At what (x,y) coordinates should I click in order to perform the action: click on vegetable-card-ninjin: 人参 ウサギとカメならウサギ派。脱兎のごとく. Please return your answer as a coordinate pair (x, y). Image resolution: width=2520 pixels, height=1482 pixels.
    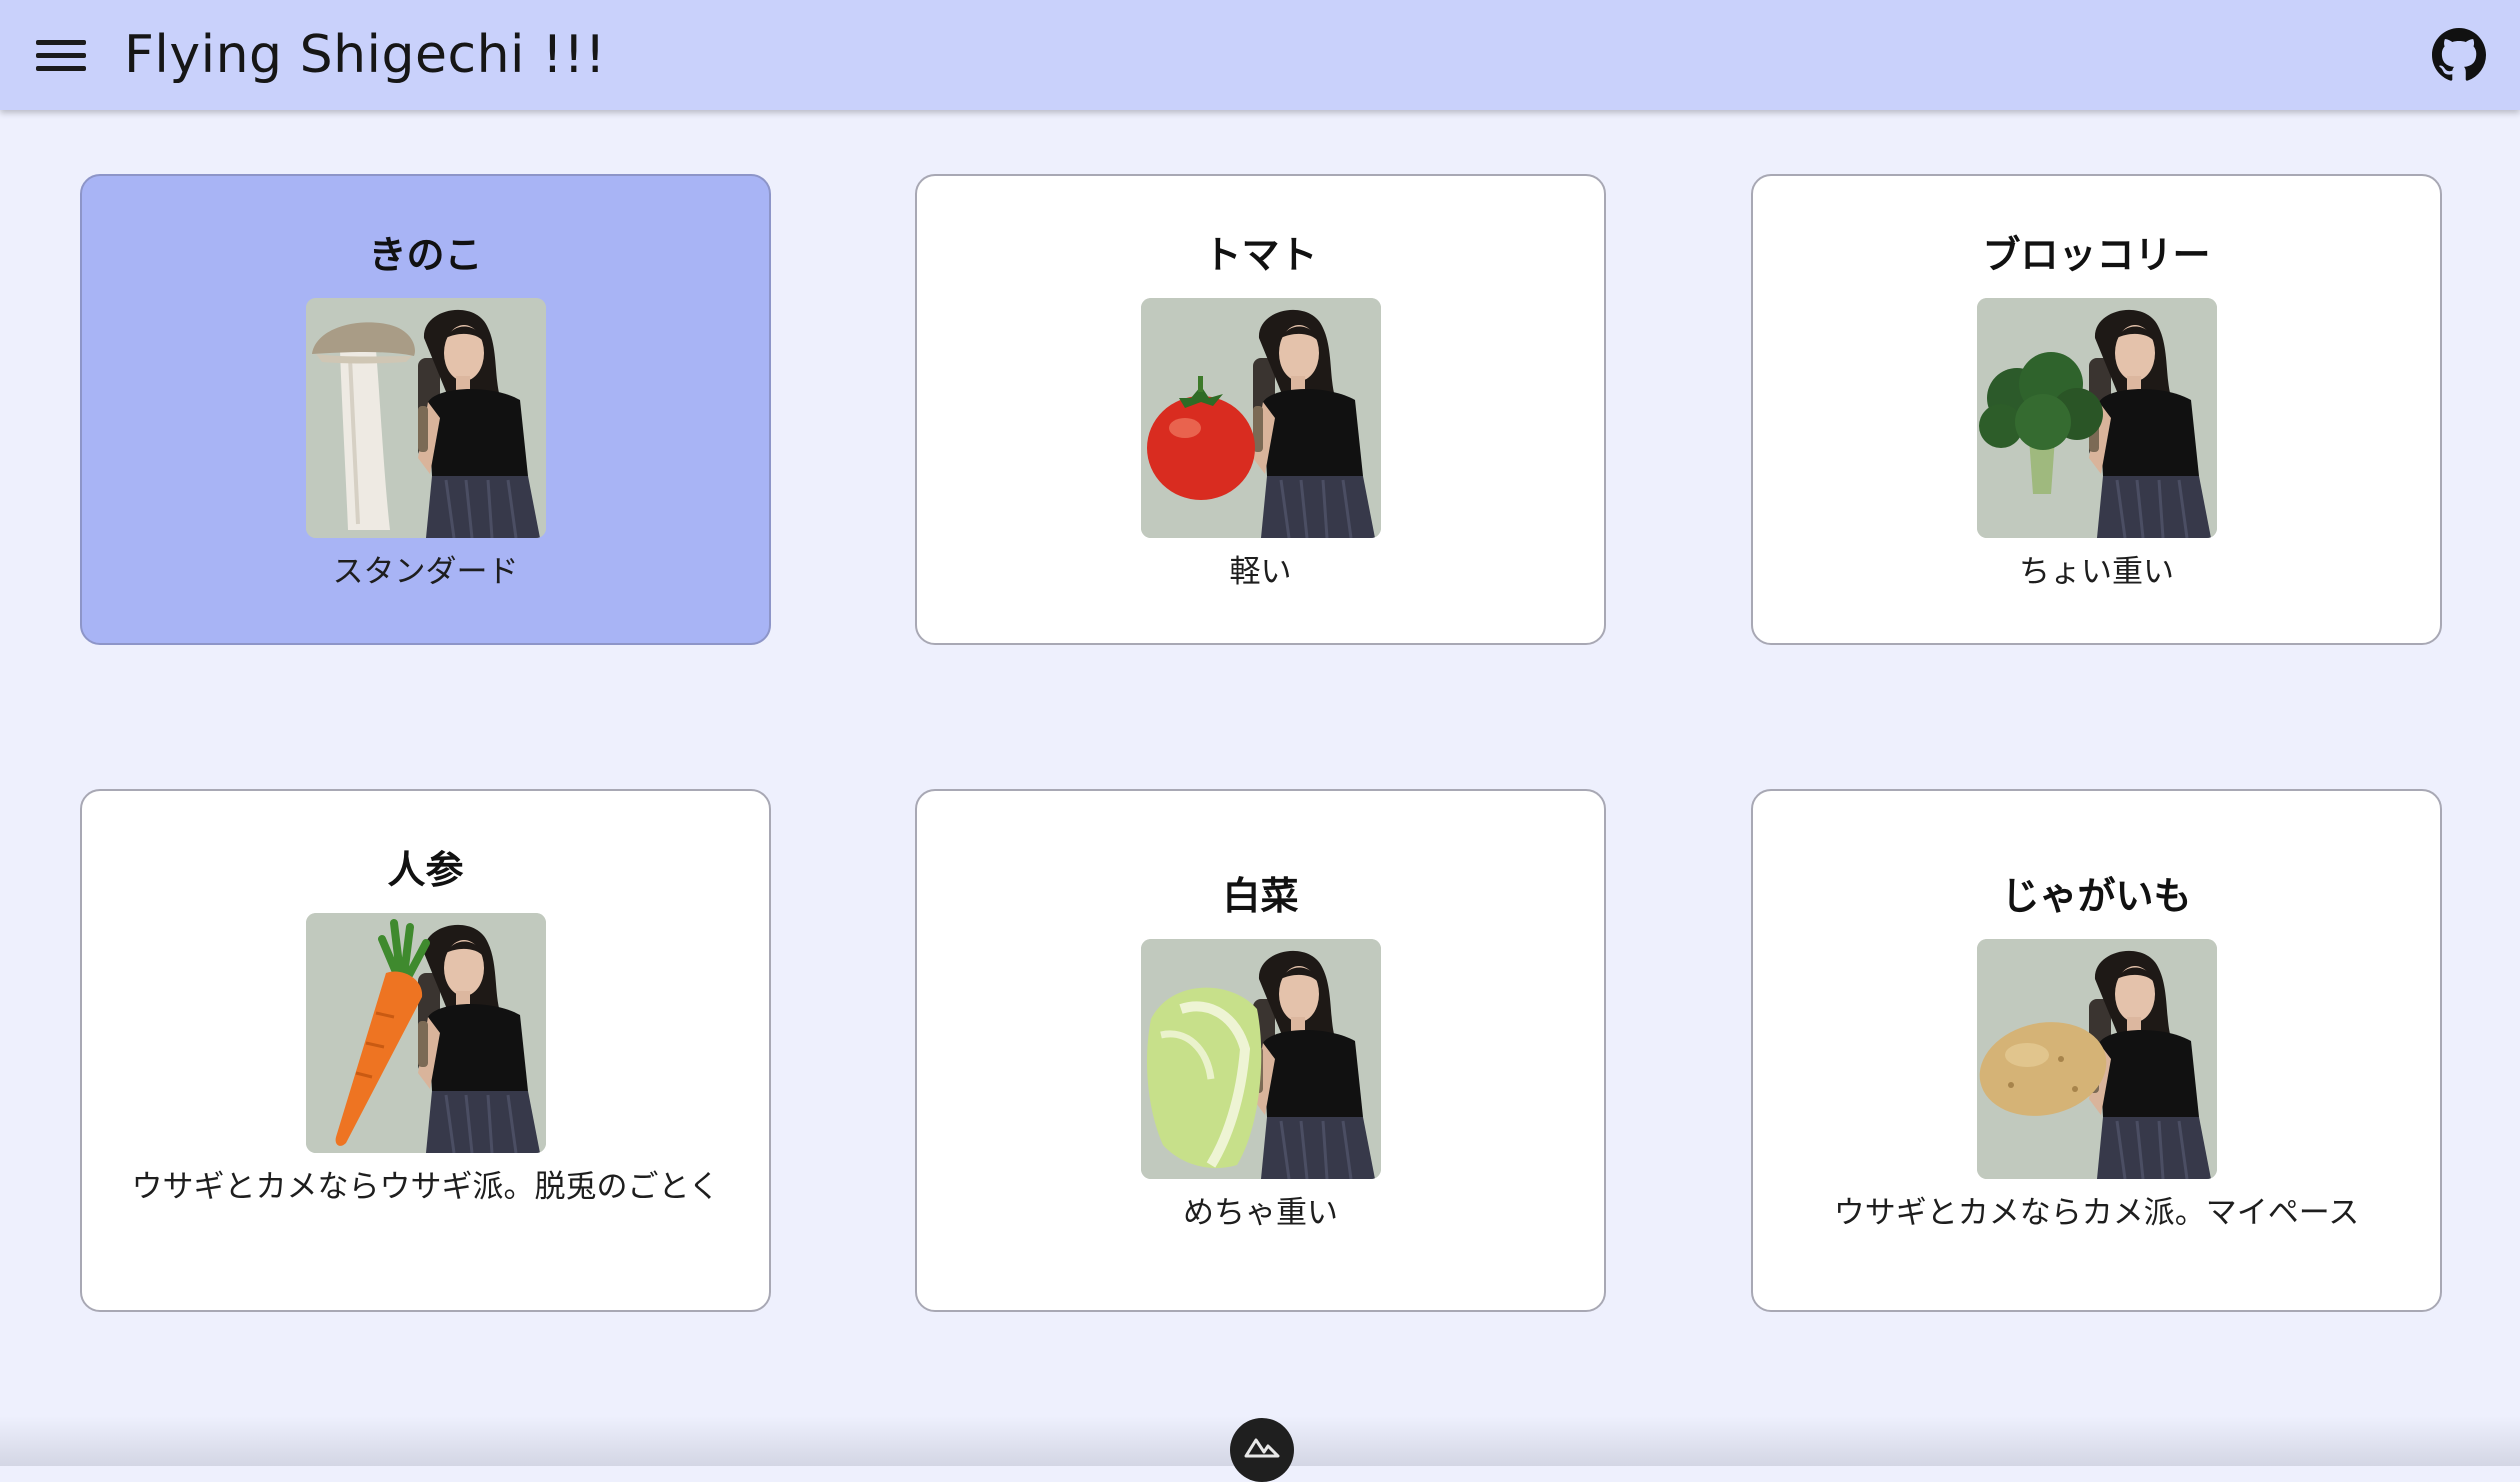
    Looking at the image, I should click on (425, 1050).